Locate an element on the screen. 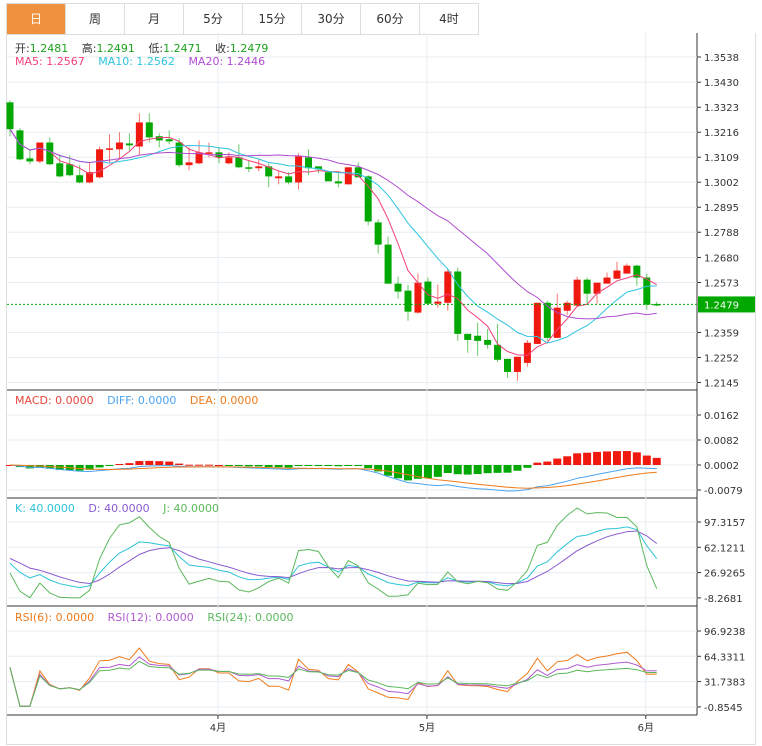  x-tick-label: 6月 is located at coordinates (646, 728).